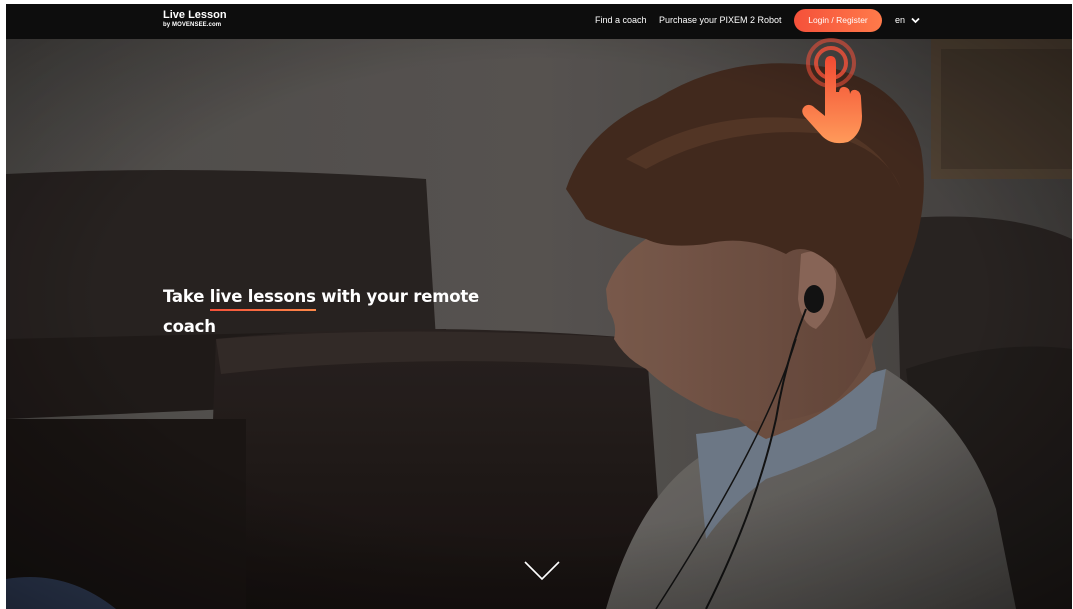  What do you see at coordinates (900, 20) in the screenshot?
I see `language-label: en` at bounding box center [900, 20].